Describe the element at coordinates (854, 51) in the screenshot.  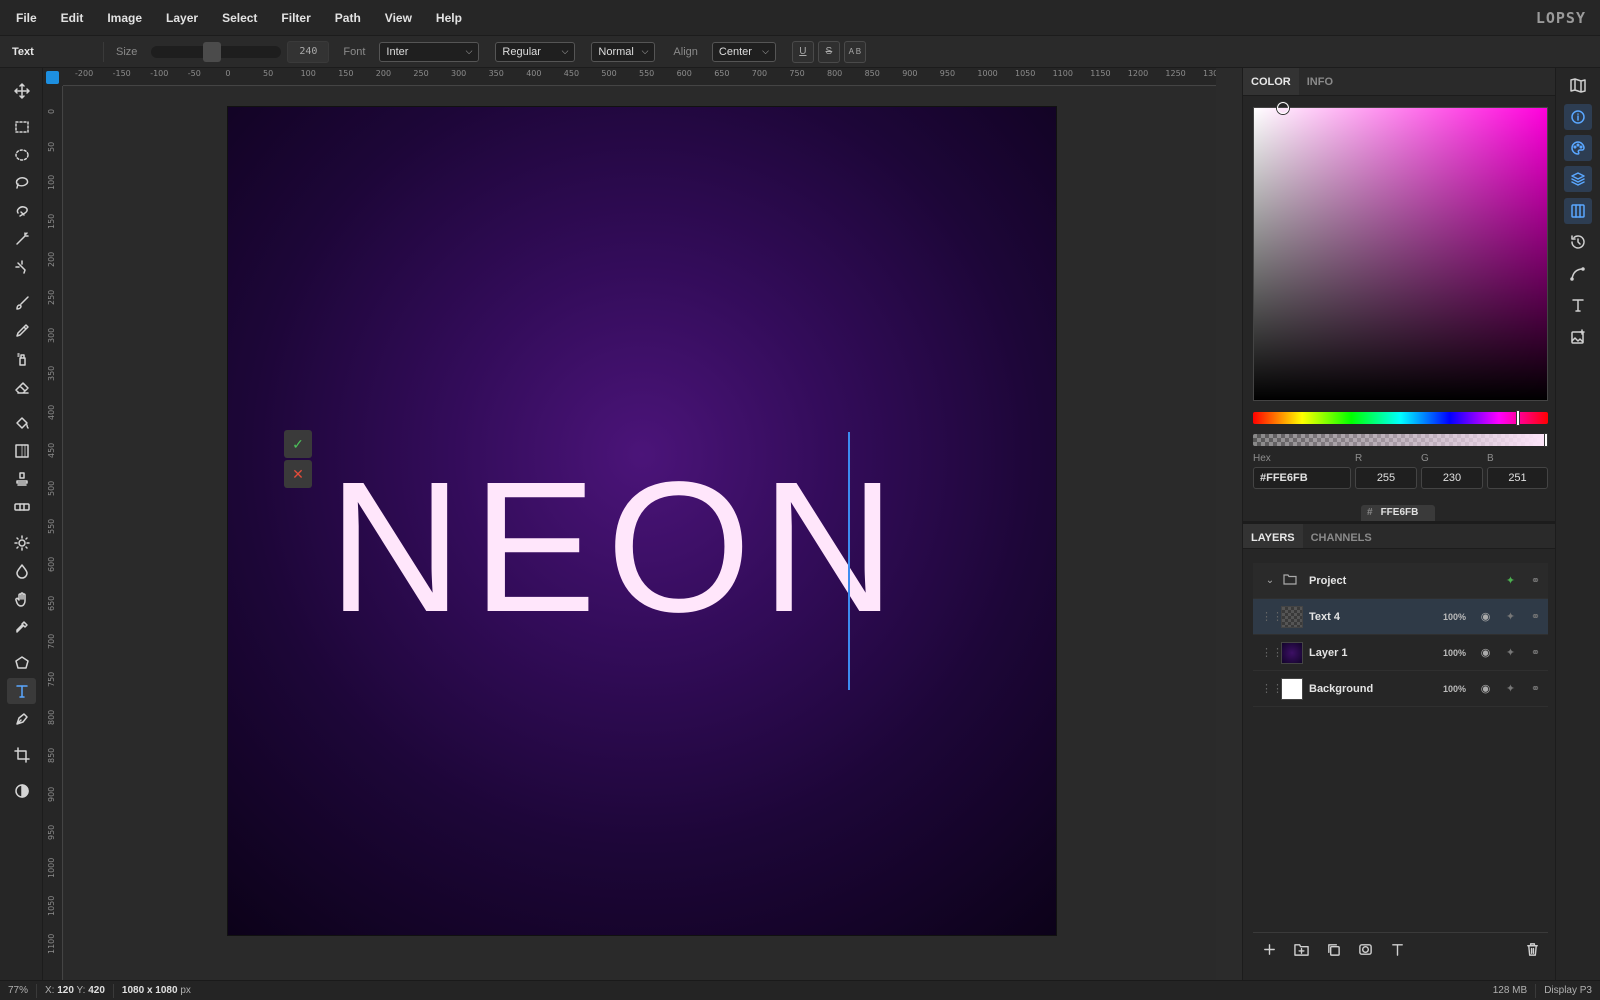
I see `text-case-button: A B` at that location.